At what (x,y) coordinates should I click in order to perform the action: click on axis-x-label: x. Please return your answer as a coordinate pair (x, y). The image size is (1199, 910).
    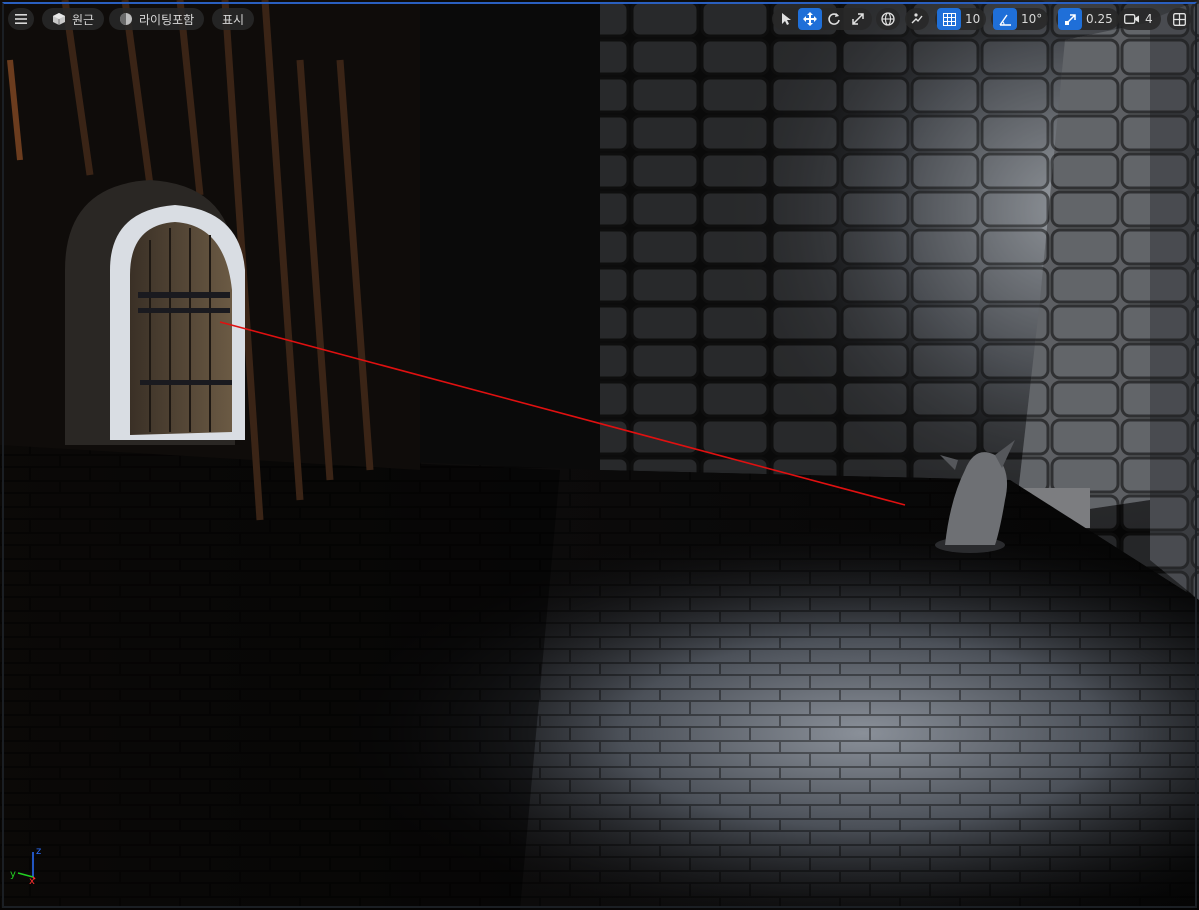
    Looking at the image, I should click on (32, 881).